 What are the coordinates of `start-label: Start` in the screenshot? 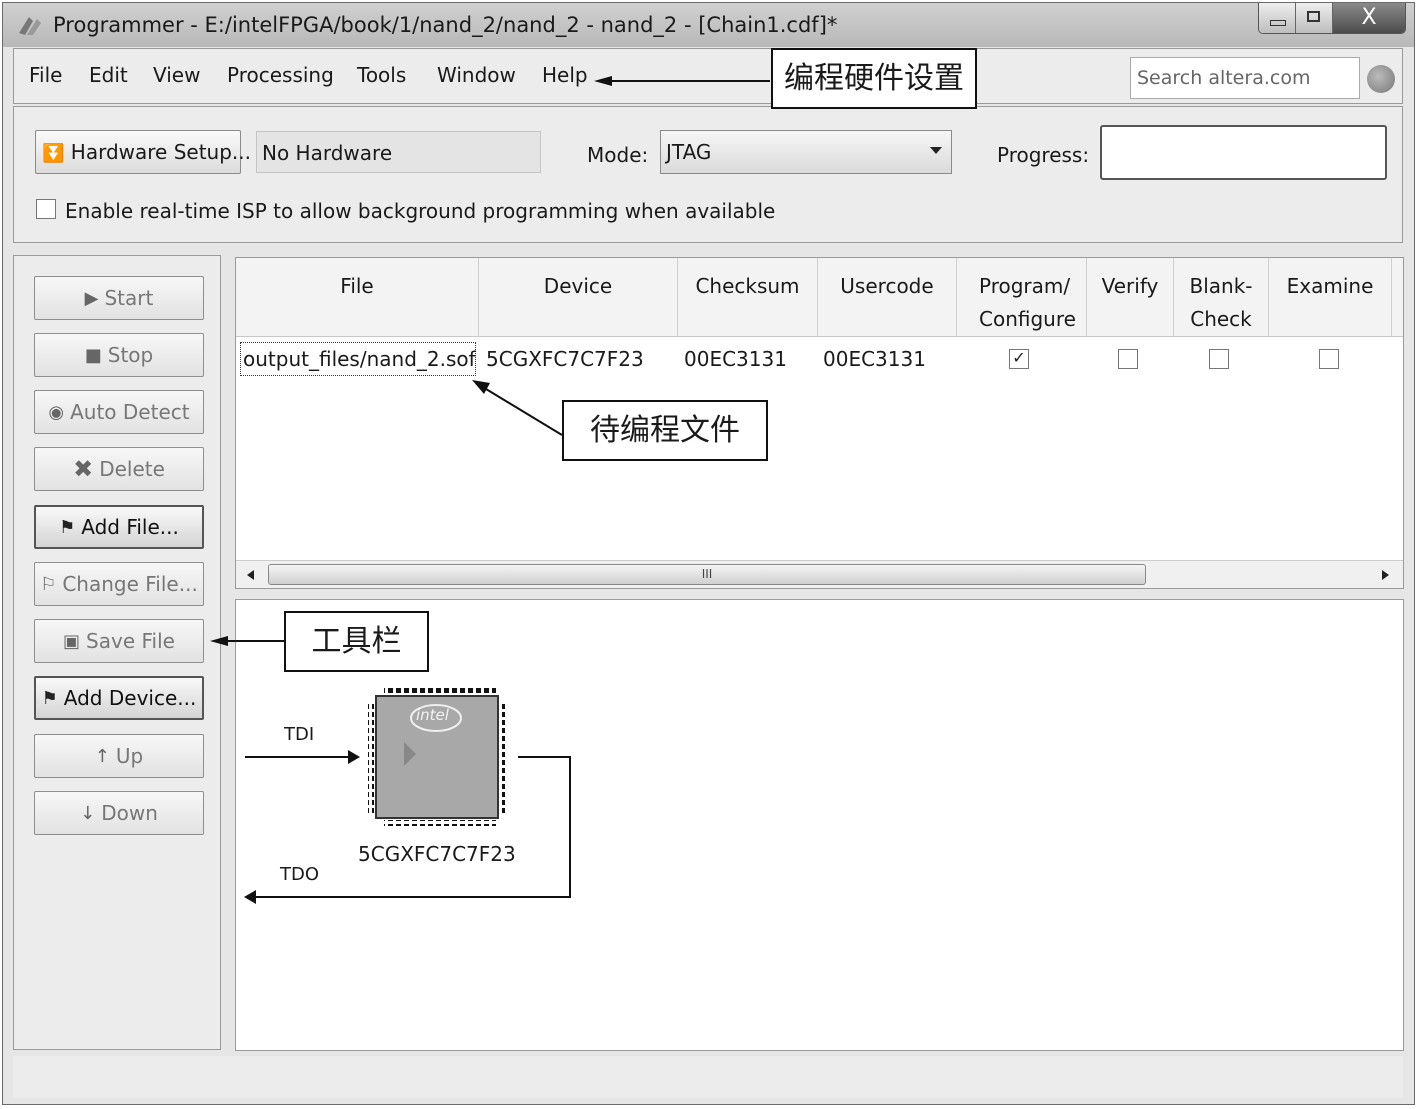 It's located at (129, 298).